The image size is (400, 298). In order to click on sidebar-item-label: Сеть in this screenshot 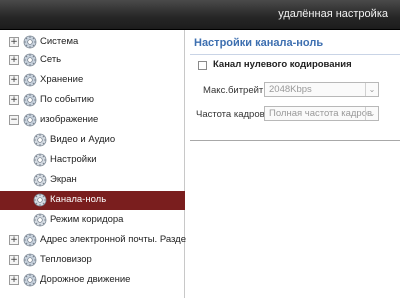, I will do `click(51, 59)`.